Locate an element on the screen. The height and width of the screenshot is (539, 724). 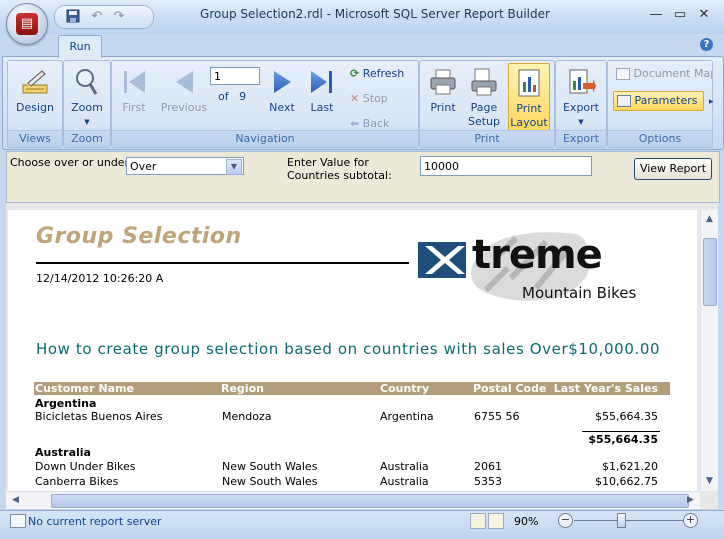
page-setup-label-2: Setup is located at coordinates (484, 121).